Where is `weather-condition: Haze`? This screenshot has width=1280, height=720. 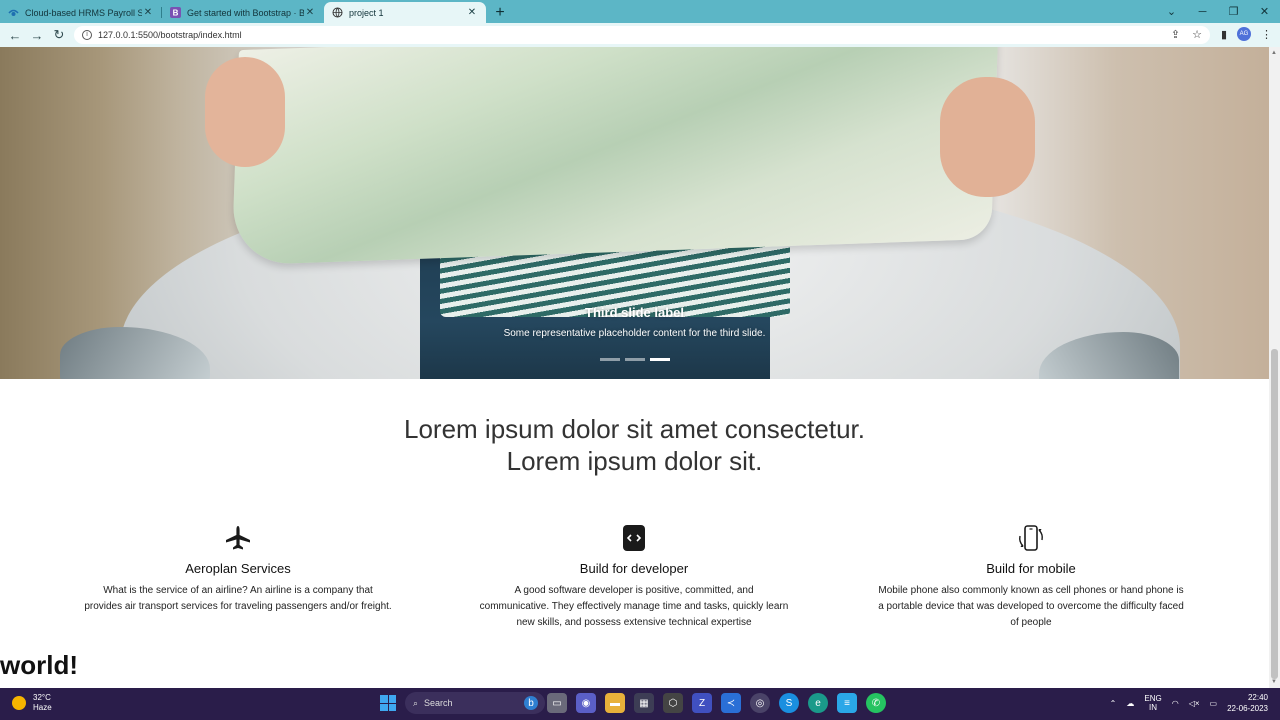
weather-condition: Haze is located at coordinates (42, 707).